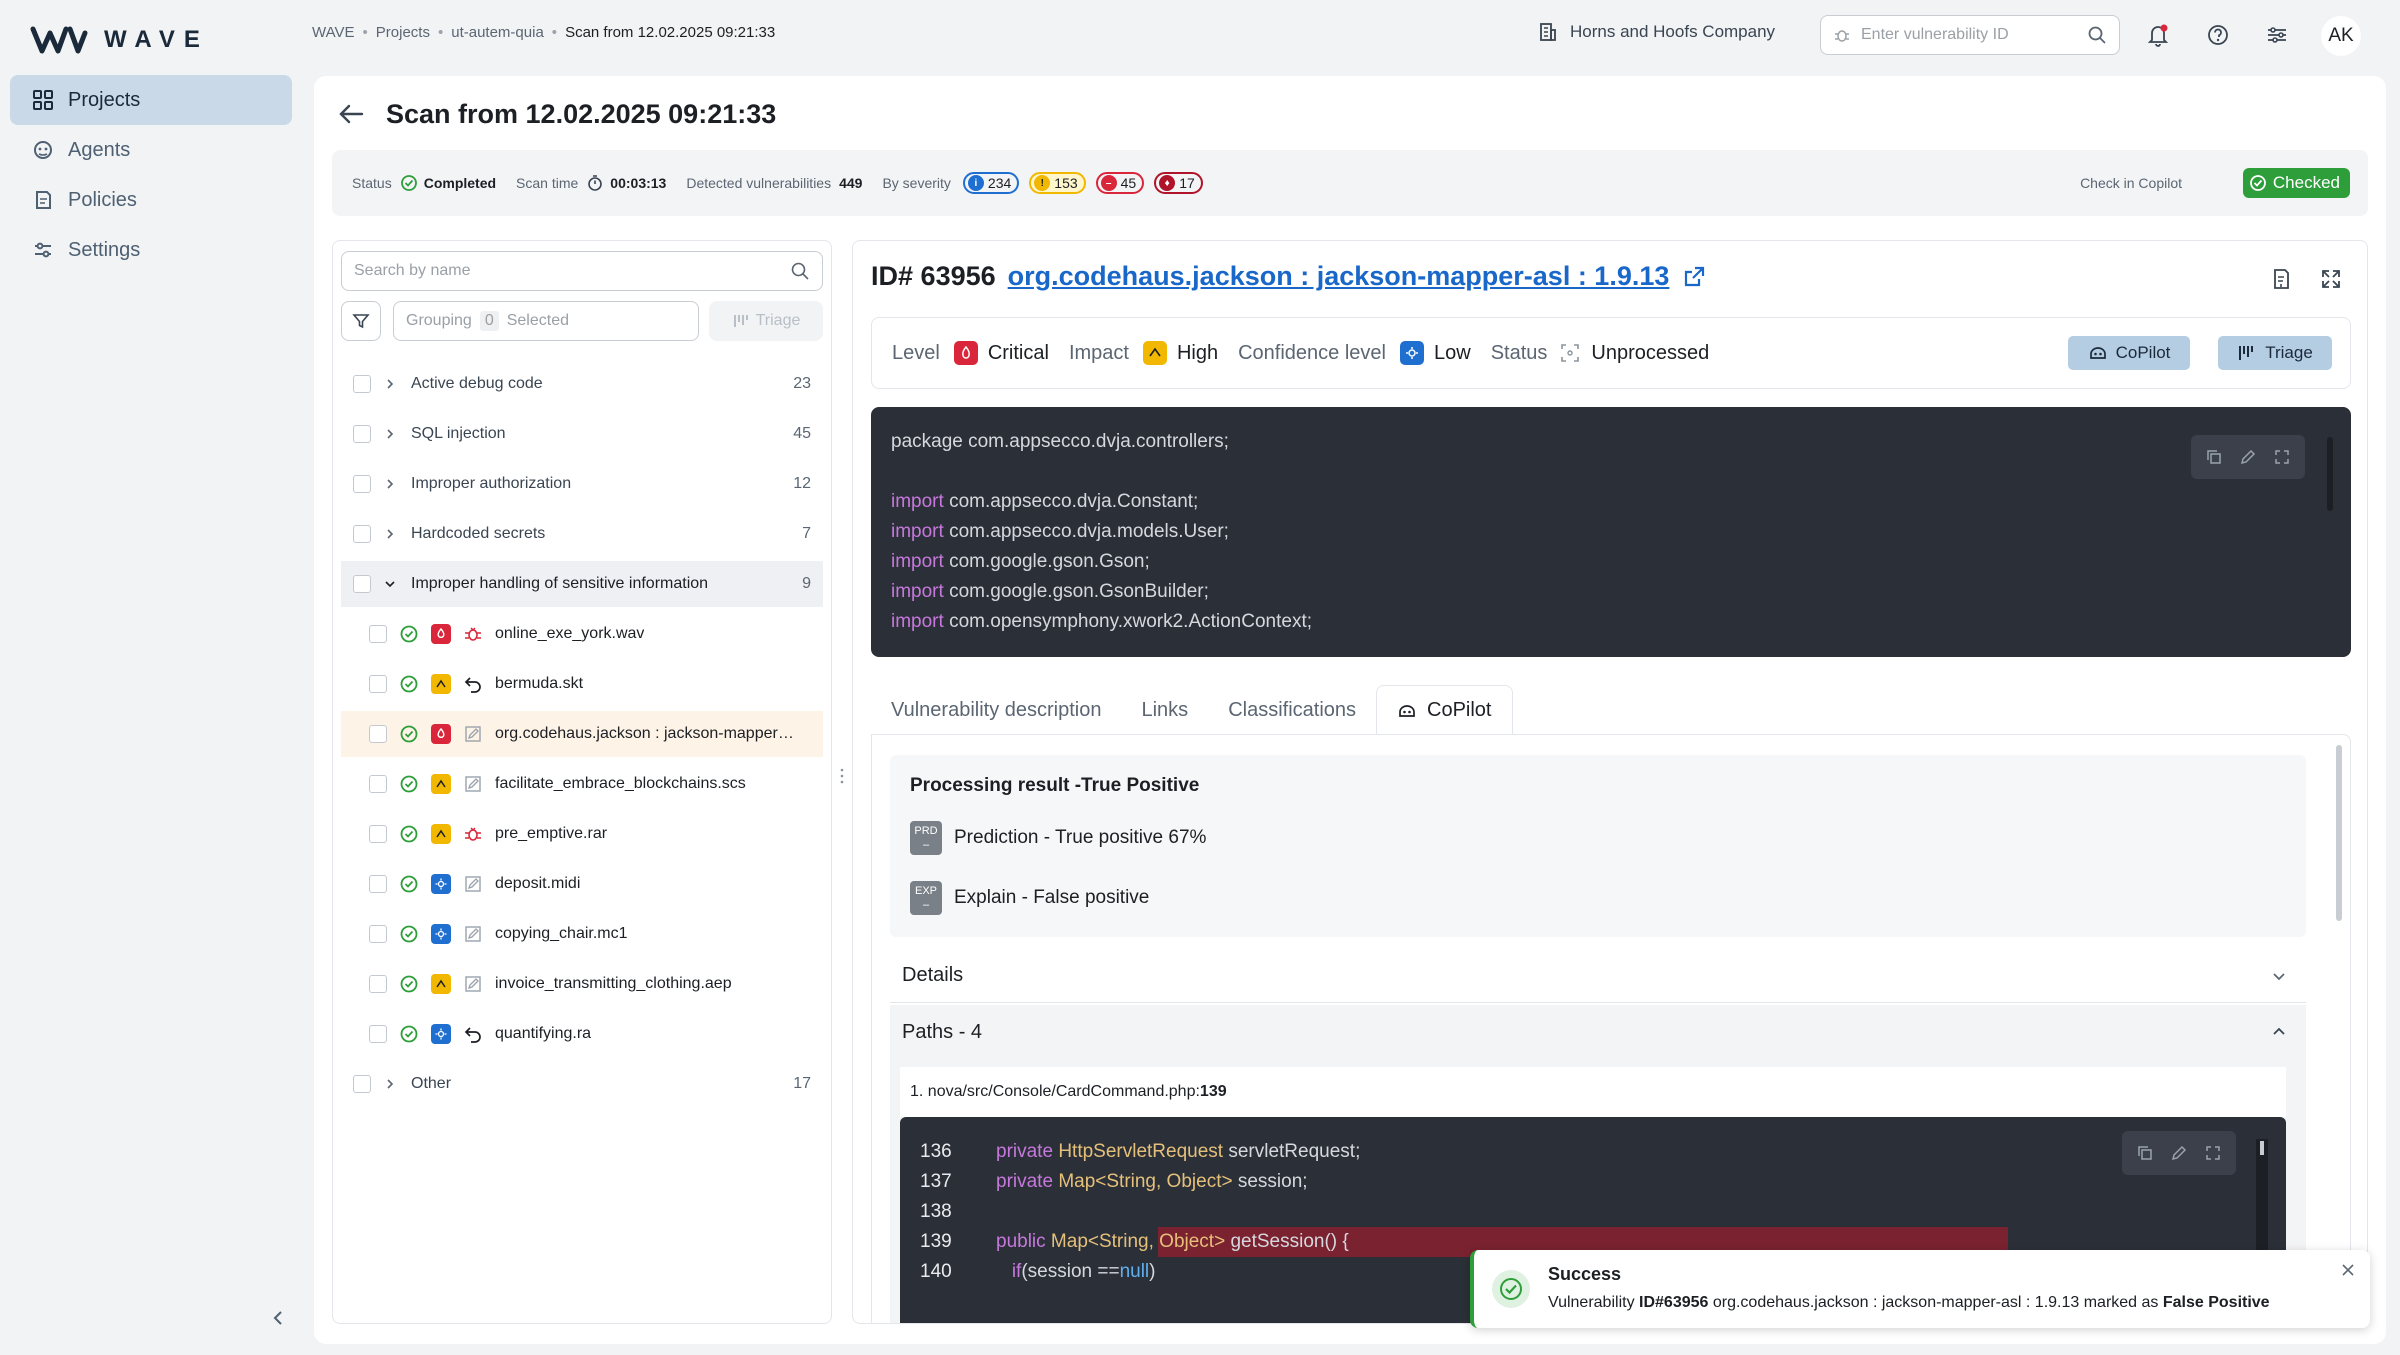 The image size is (2400, 1355). What do you see at coordinates (1057, 183) in the screenshot?
I see `severity-high-badge: ! 153` at bounding box center [1057, 183].